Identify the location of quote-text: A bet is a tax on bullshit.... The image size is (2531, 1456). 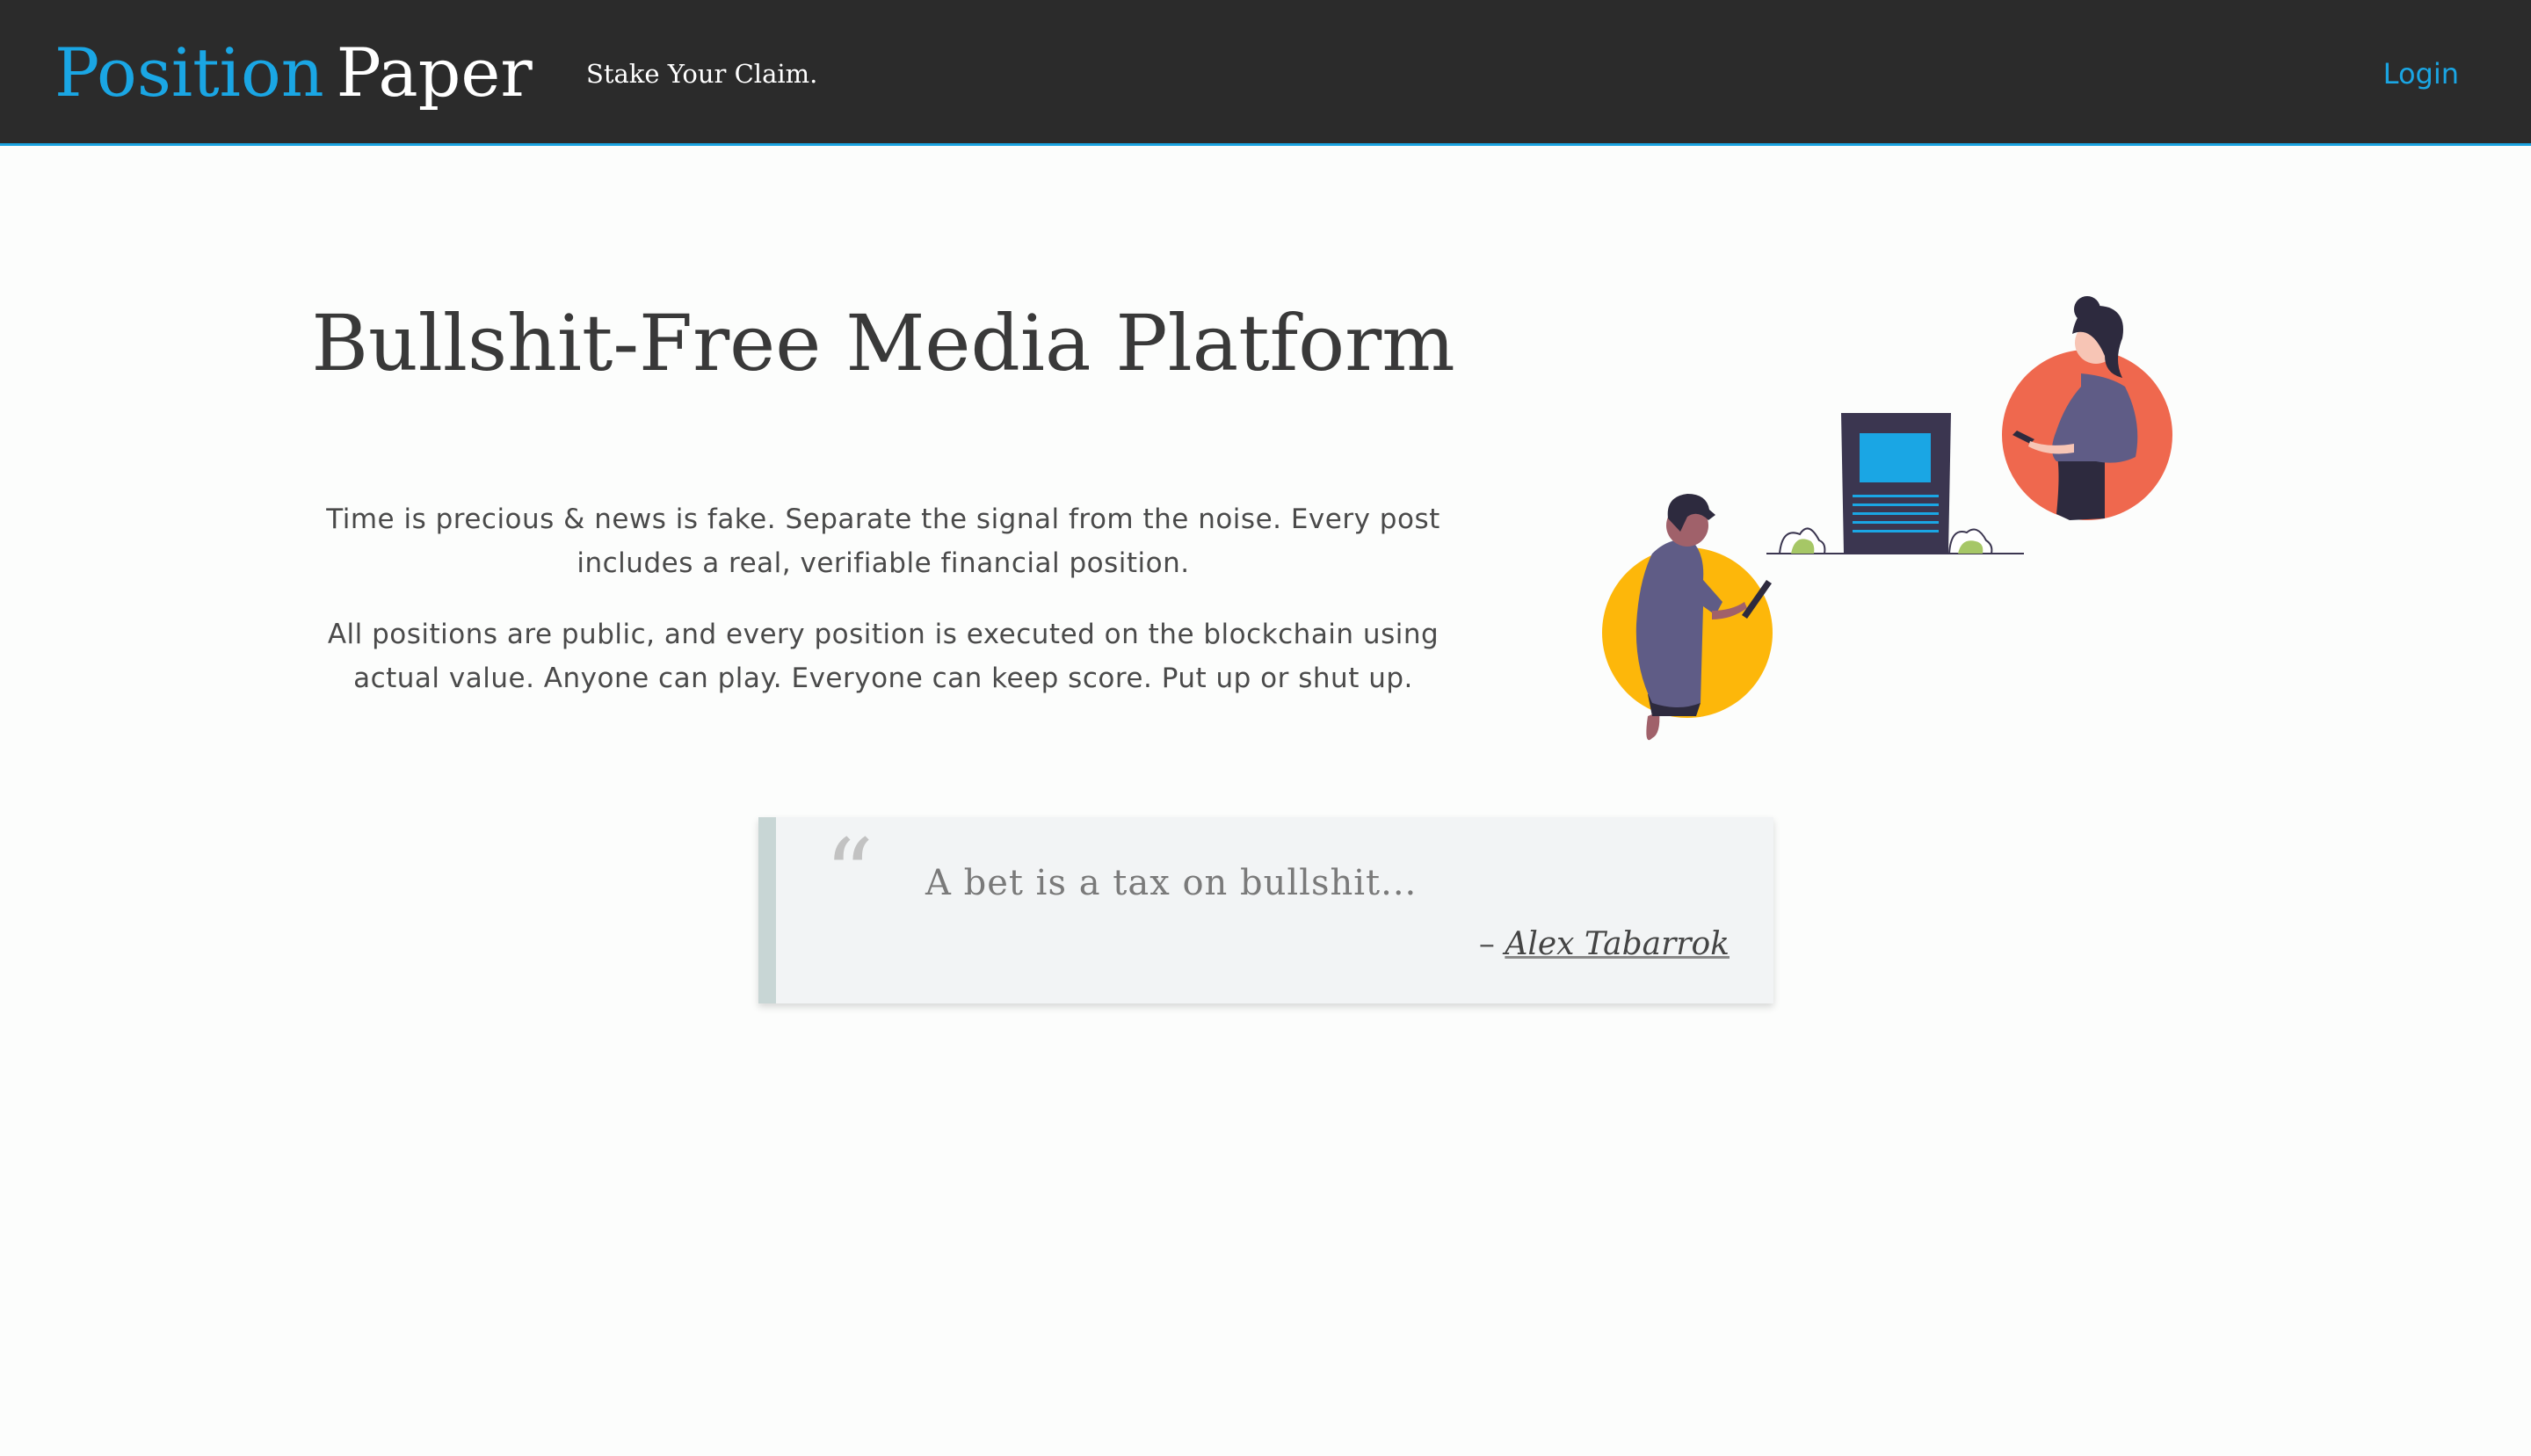
(1171, 883).